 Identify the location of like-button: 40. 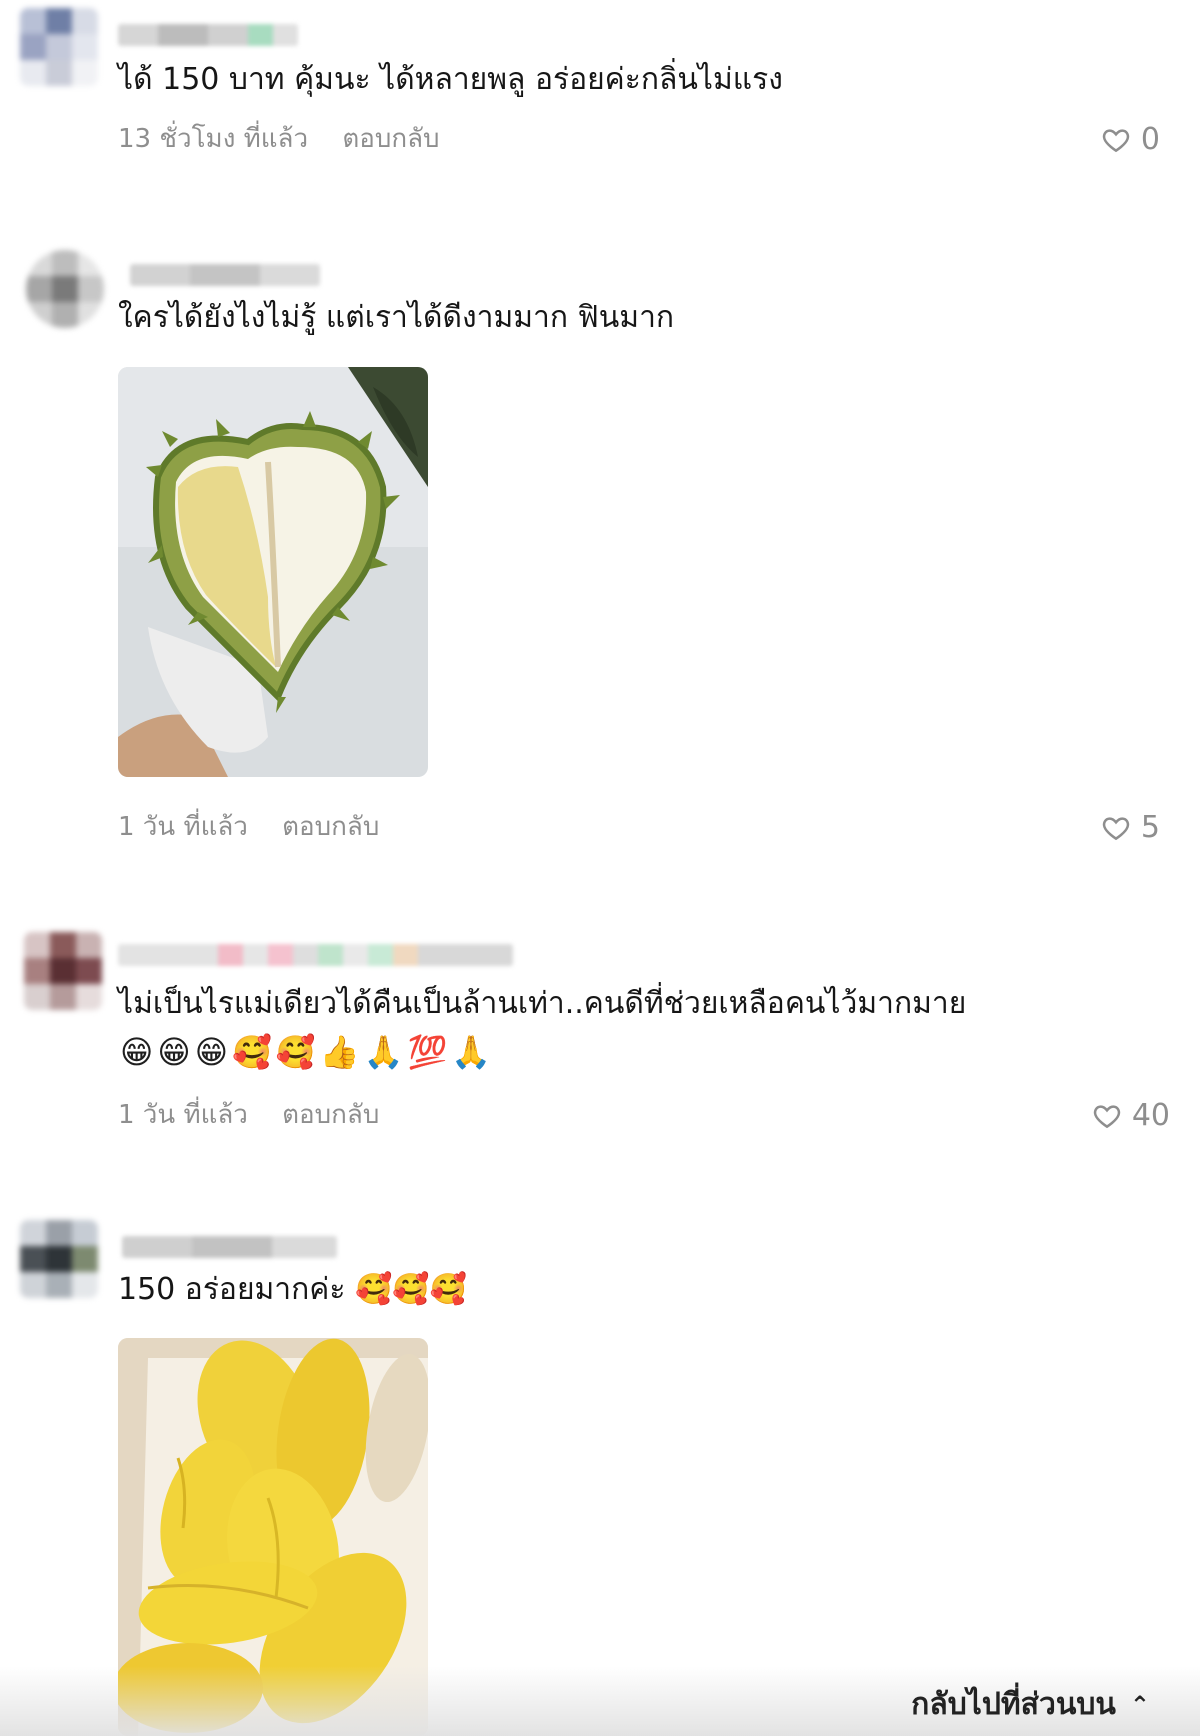
(1131, 1115).